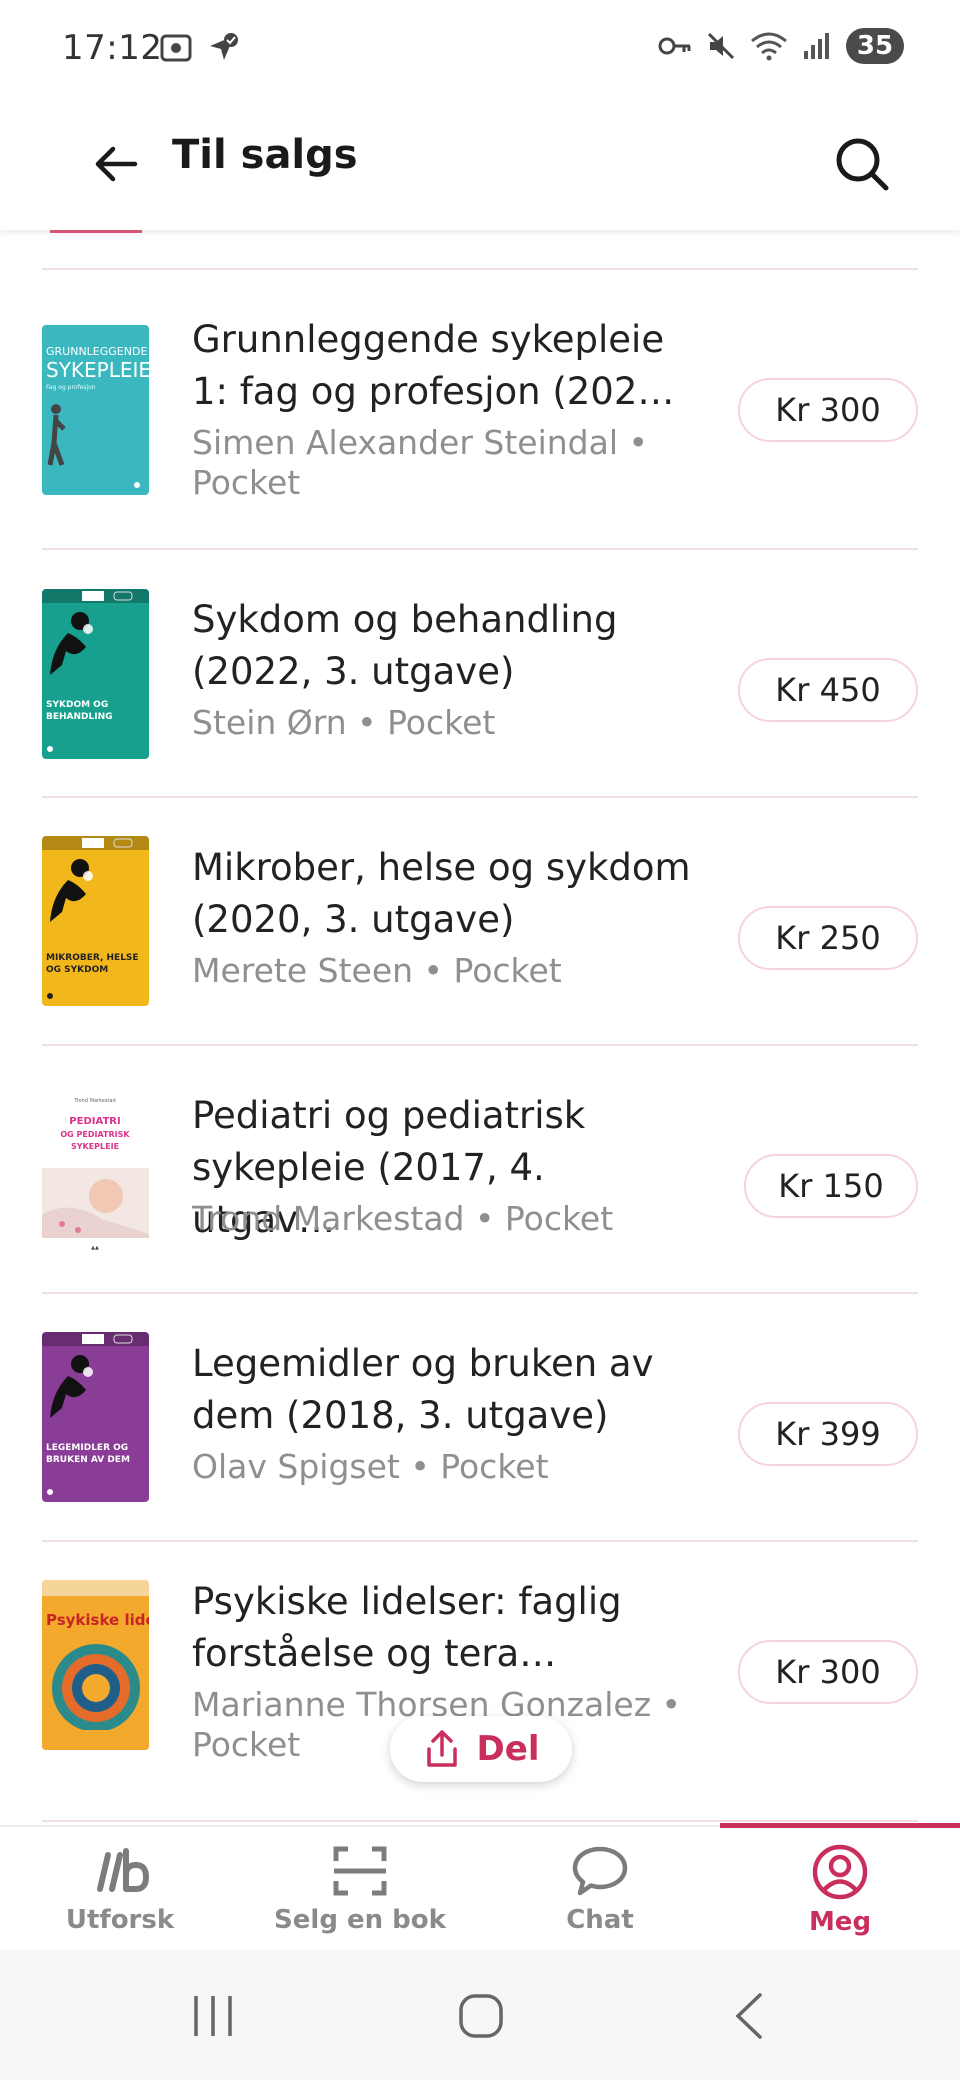  I want to click on status-right-icons: 35, so click(781, 46).